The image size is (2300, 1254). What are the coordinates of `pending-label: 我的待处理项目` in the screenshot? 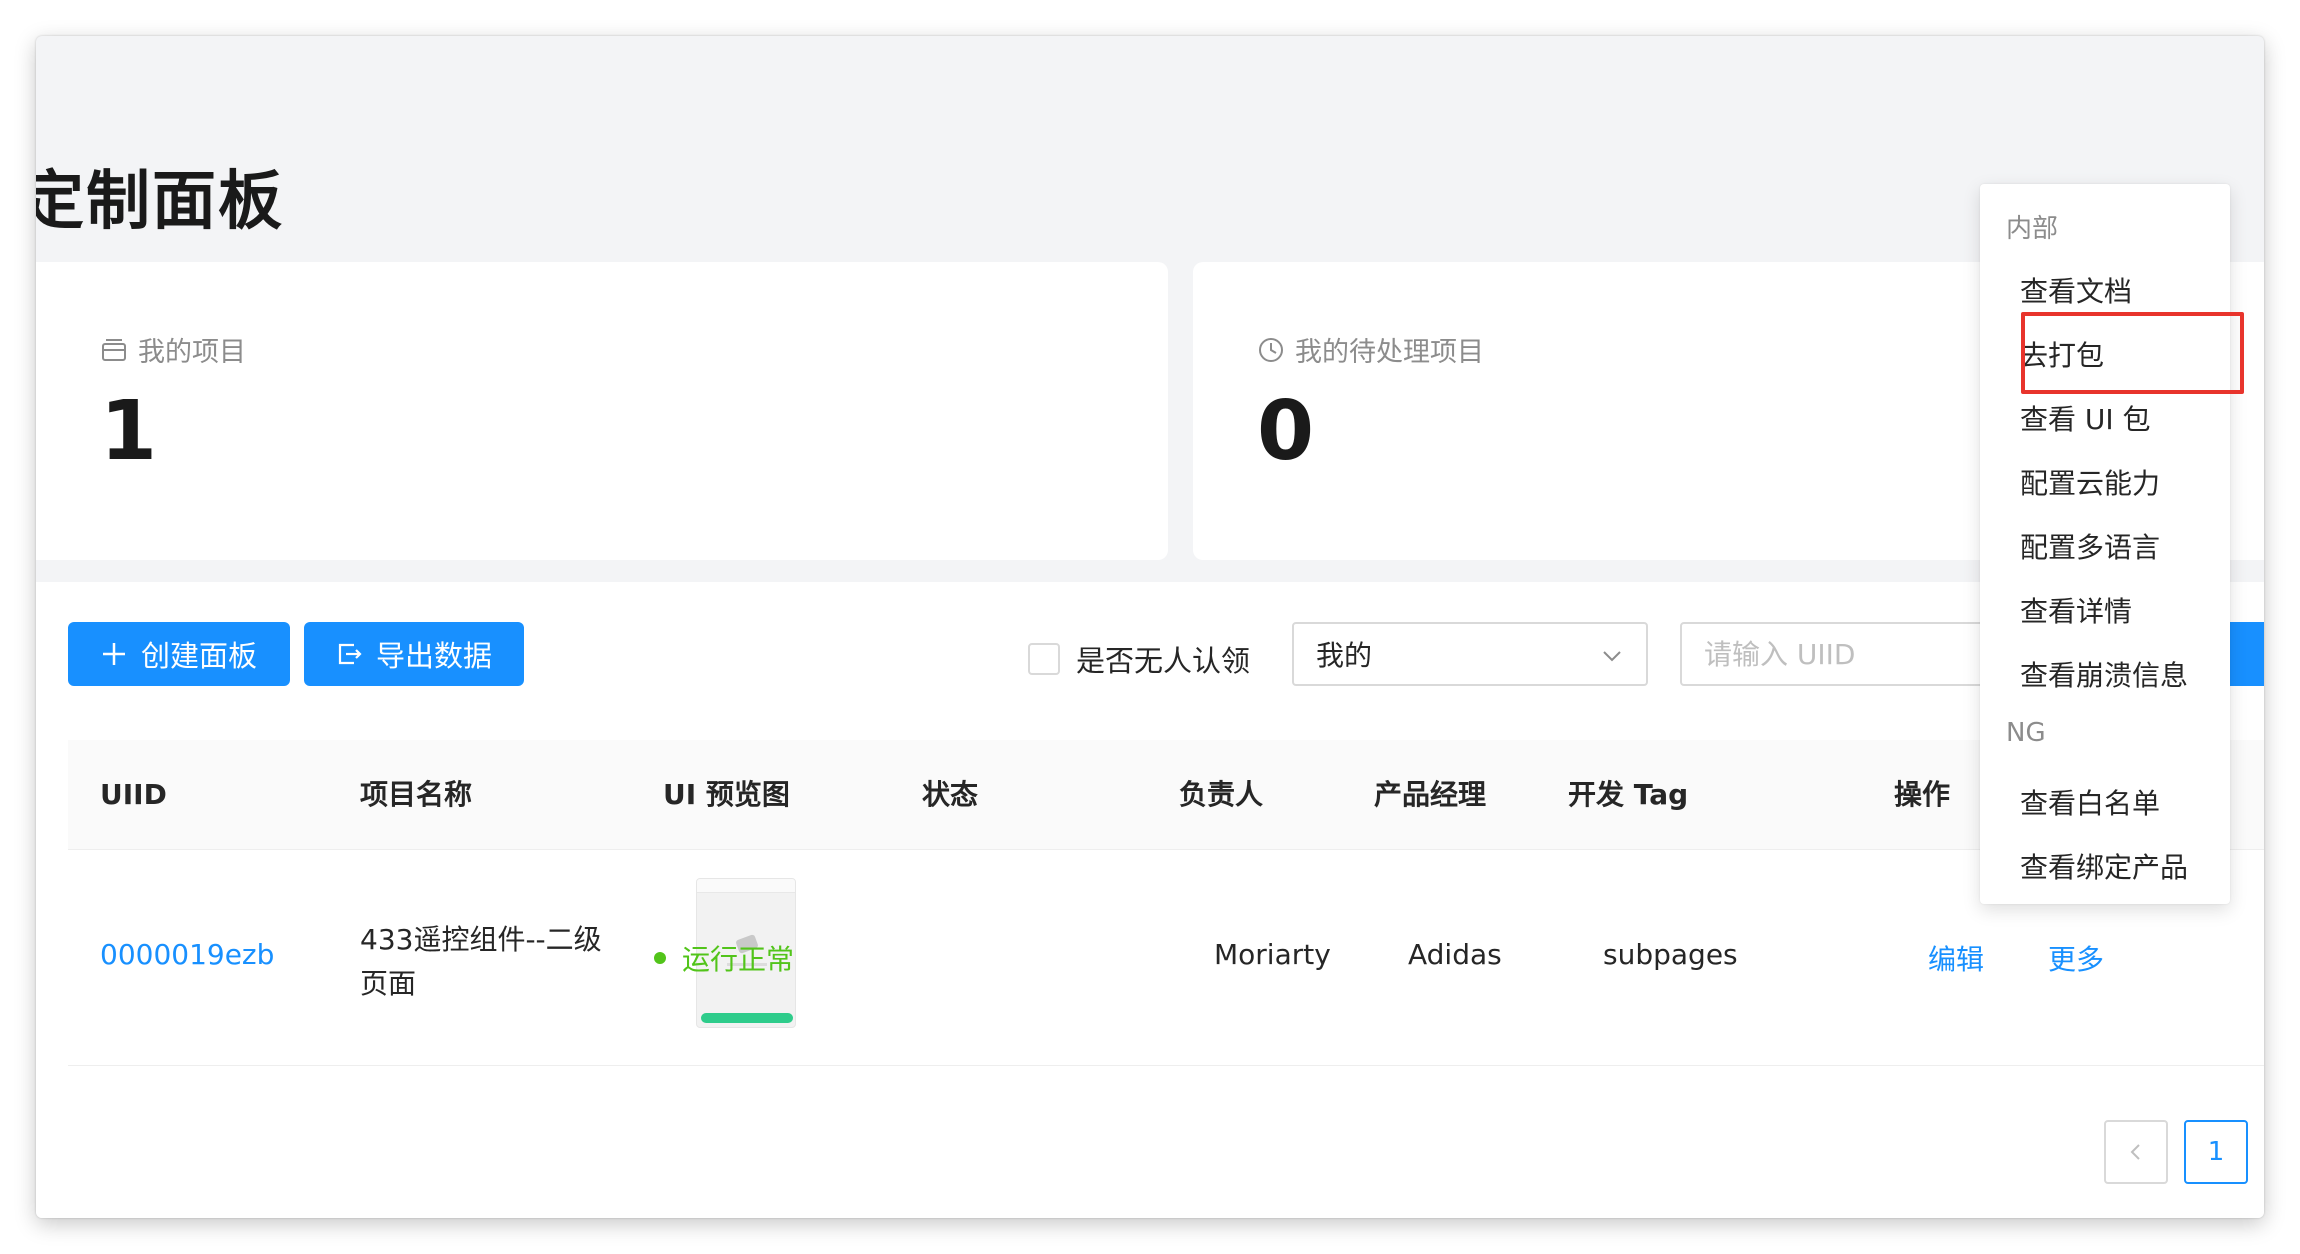 It's located at (1389, 352).